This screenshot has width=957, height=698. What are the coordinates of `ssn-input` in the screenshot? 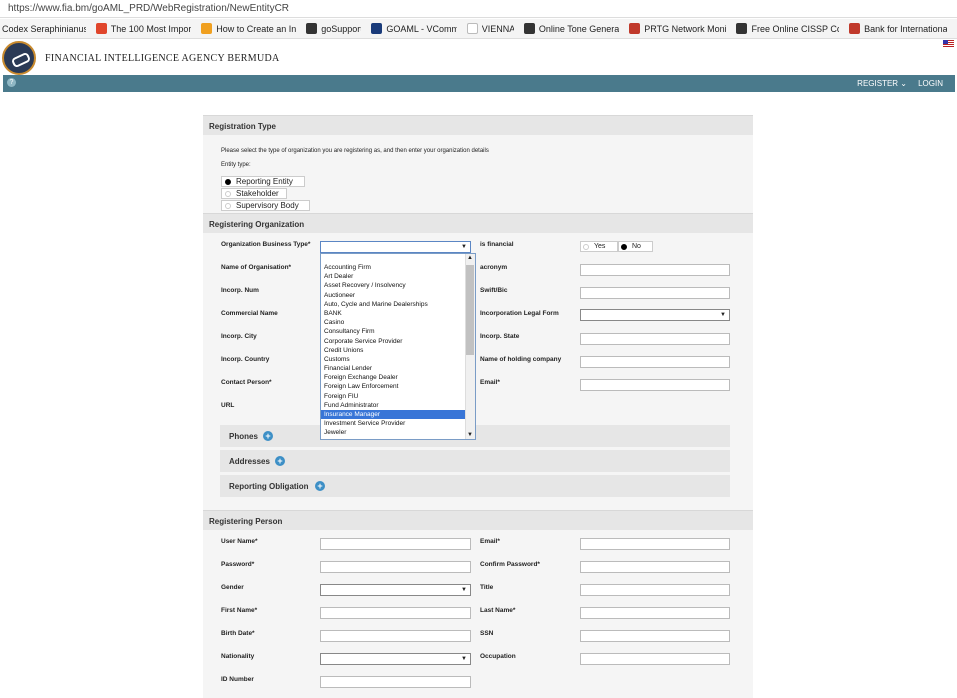 It's located at (655, 636).